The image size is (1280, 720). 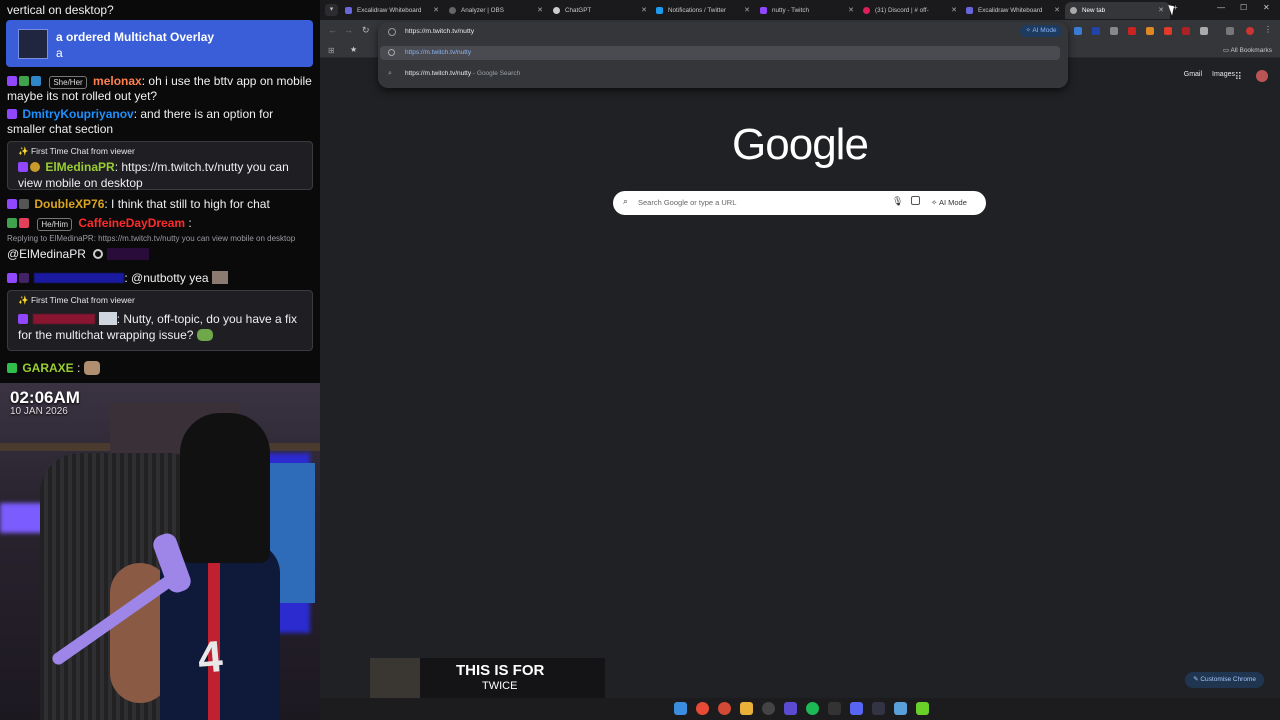 What do you see at coordinates (496, 10) in the screenshot?
I see `tab-obs: Analyzer | OBS ✕` at bounding box center [496, 10].